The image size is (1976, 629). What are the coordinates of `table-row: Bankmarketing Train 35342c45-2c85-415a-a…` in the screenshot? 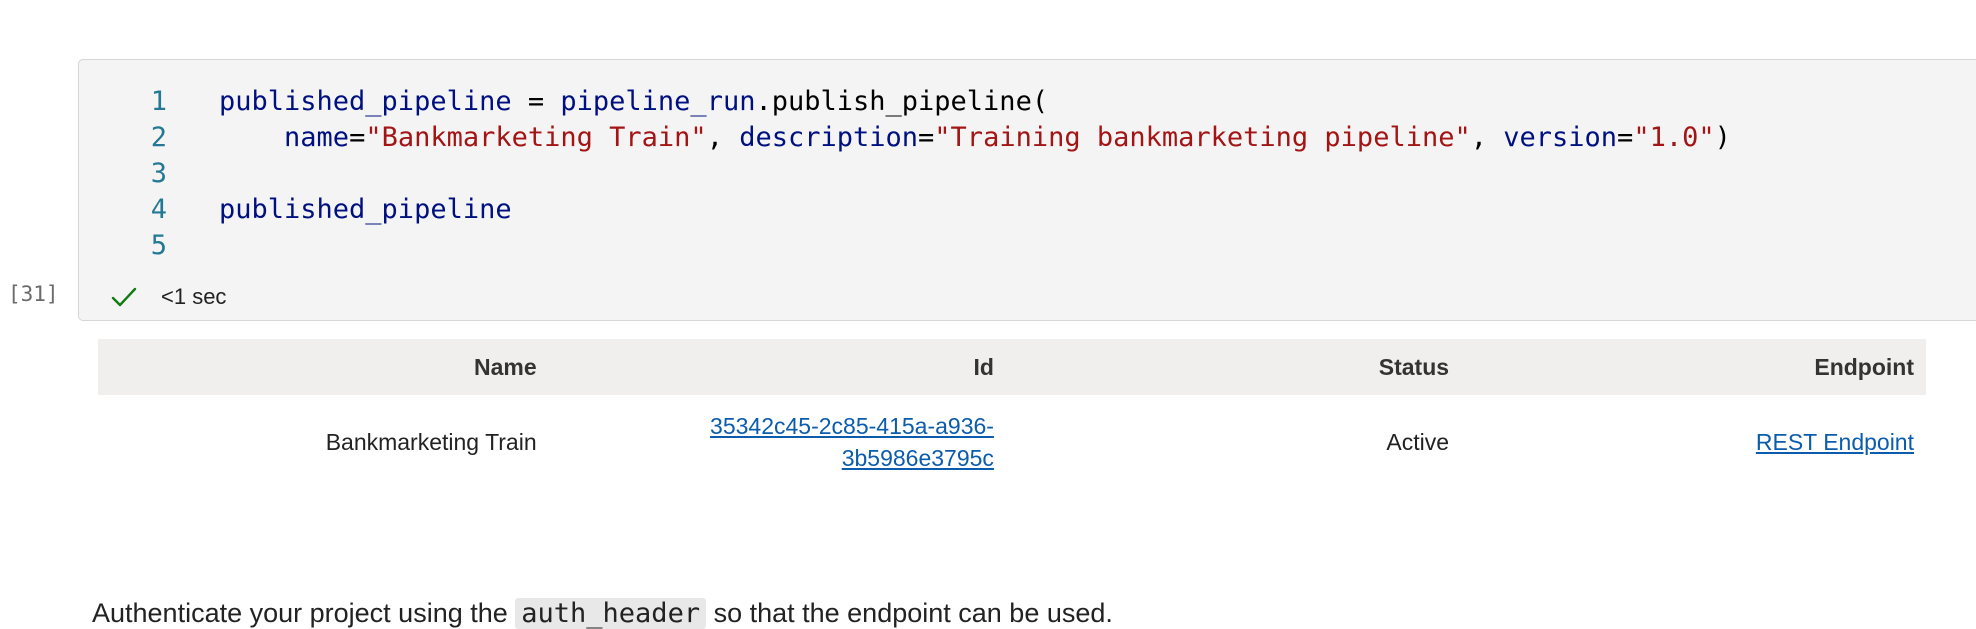 It's located at (1012, 442).